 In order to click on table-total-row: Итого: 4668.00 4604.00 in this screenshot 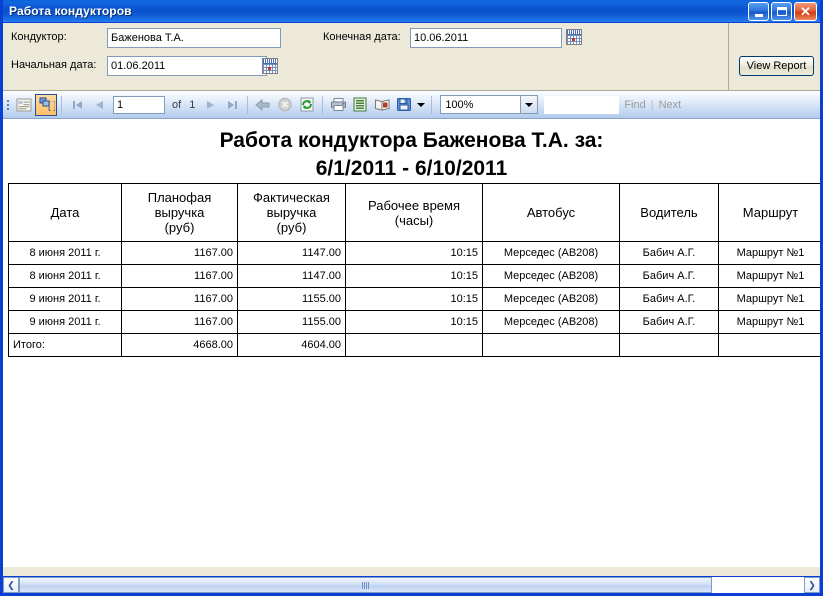, I will do `click(414, 345)`.